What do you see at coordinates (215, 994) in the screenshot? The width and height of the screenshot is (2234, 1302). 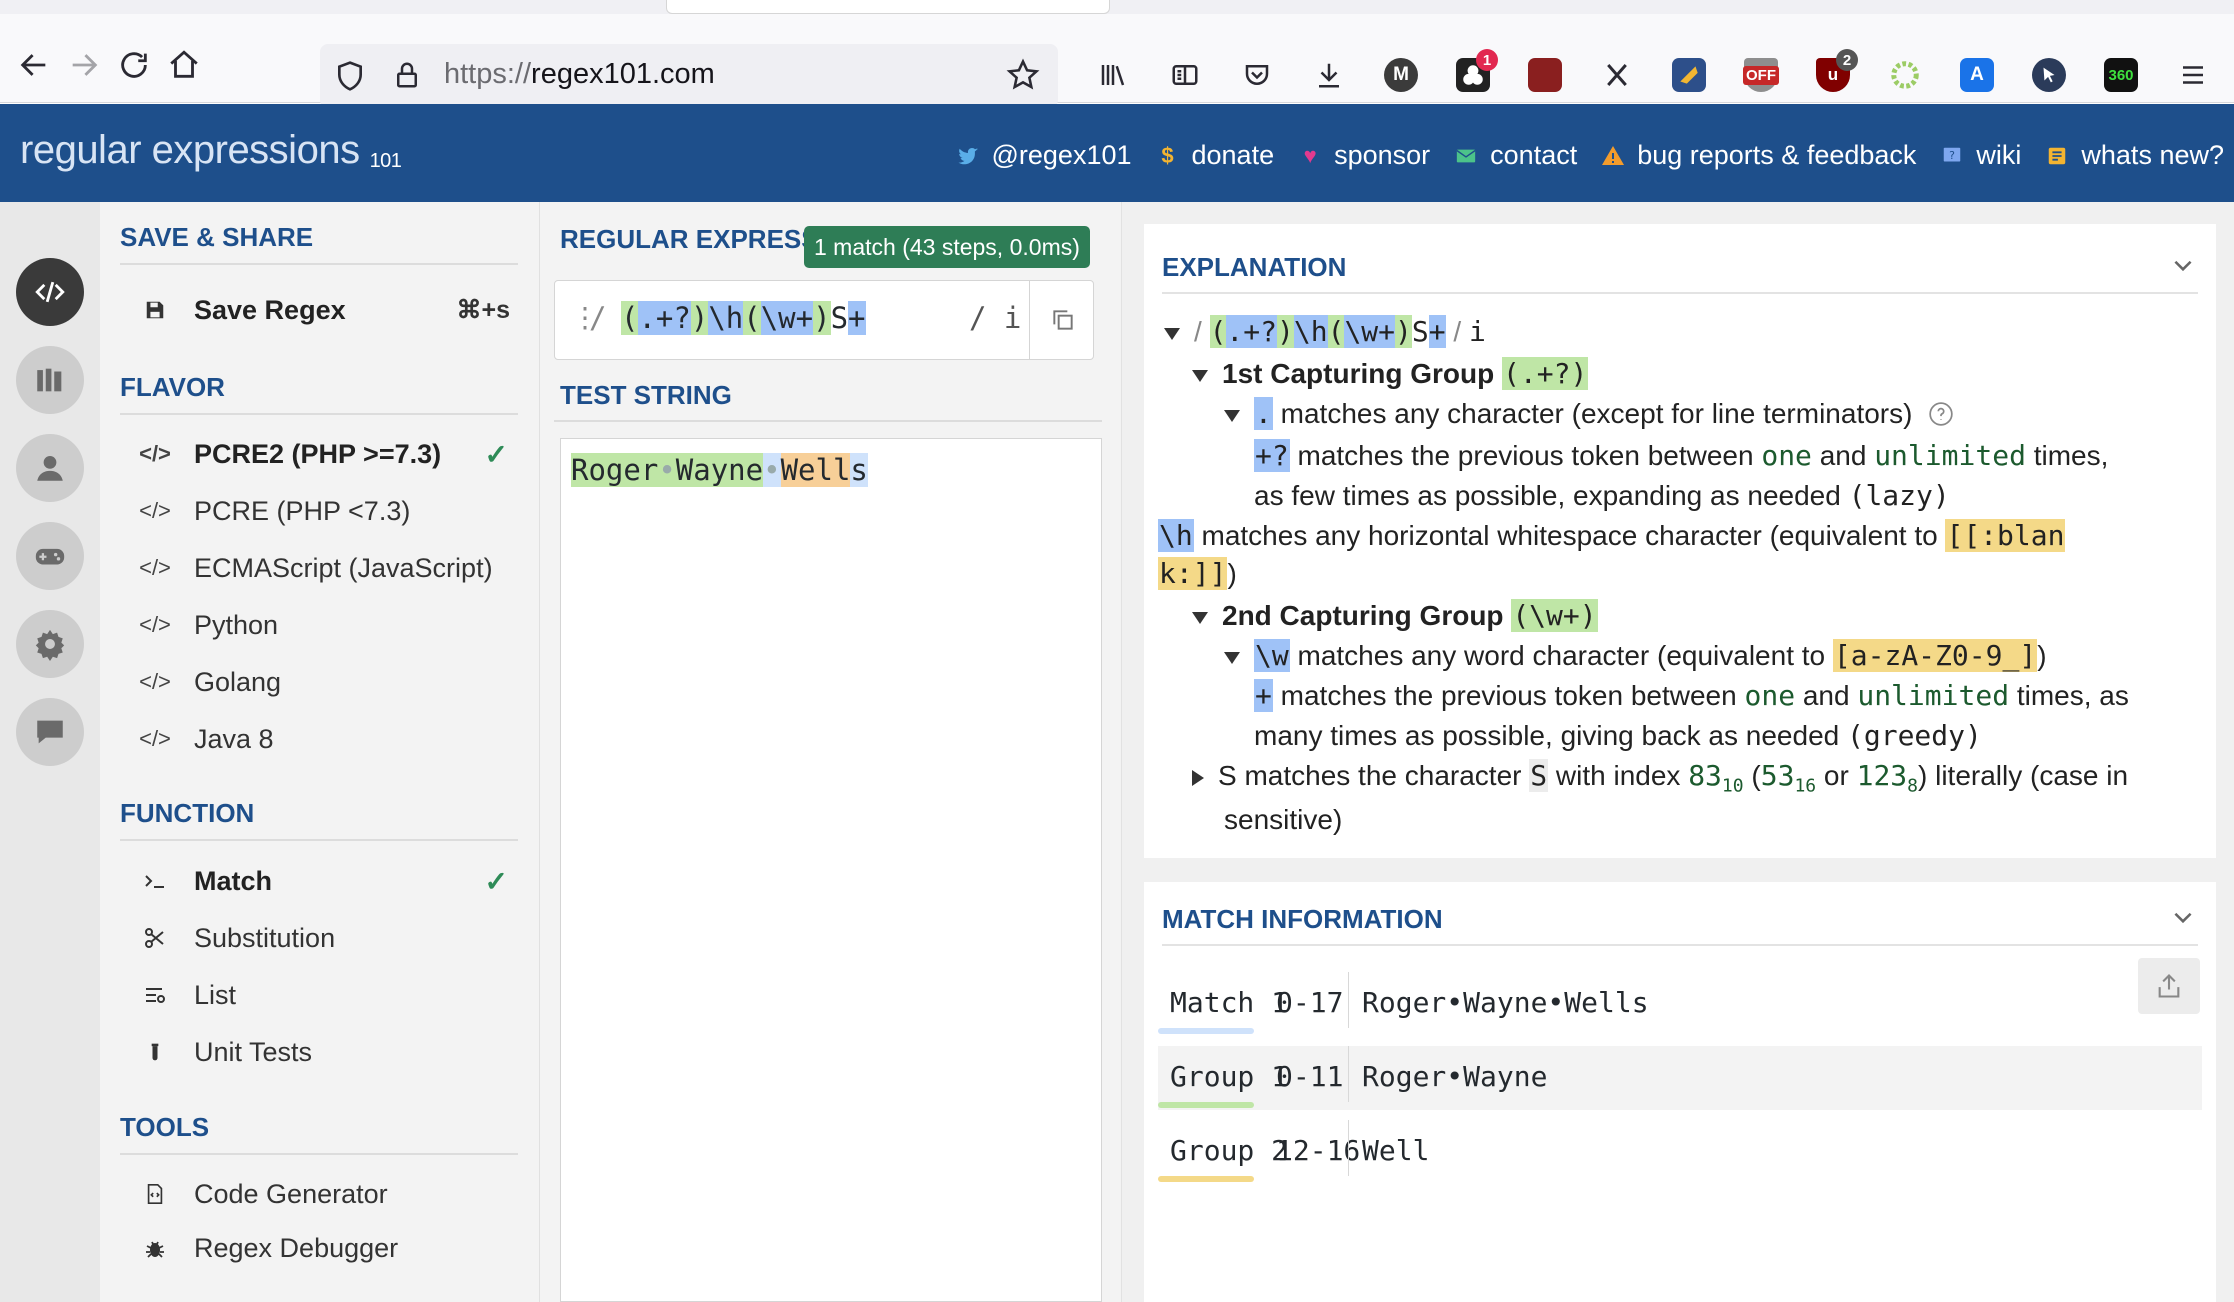 I see `function-label: List` at bounding box center [215, 994].